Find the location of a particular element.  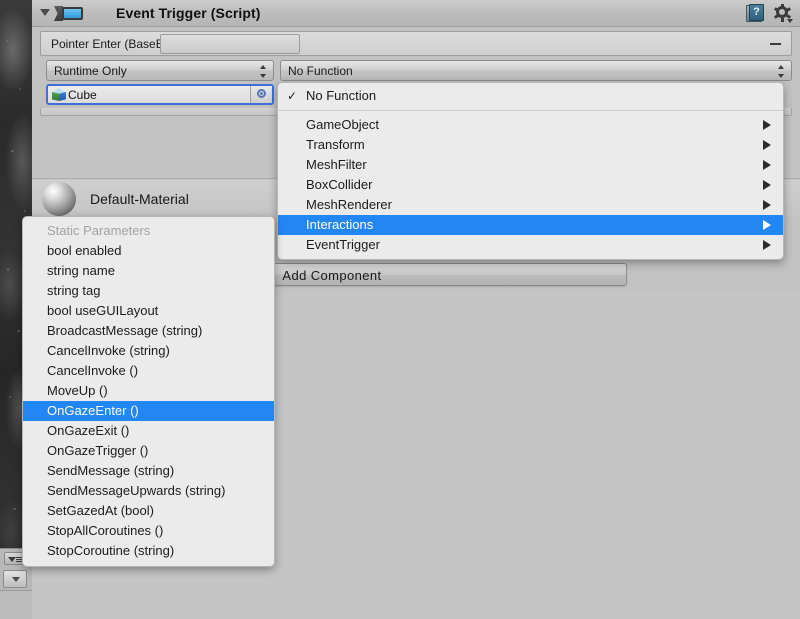

menu-item-label: EventTrigger is located at coordinates (343, 244).